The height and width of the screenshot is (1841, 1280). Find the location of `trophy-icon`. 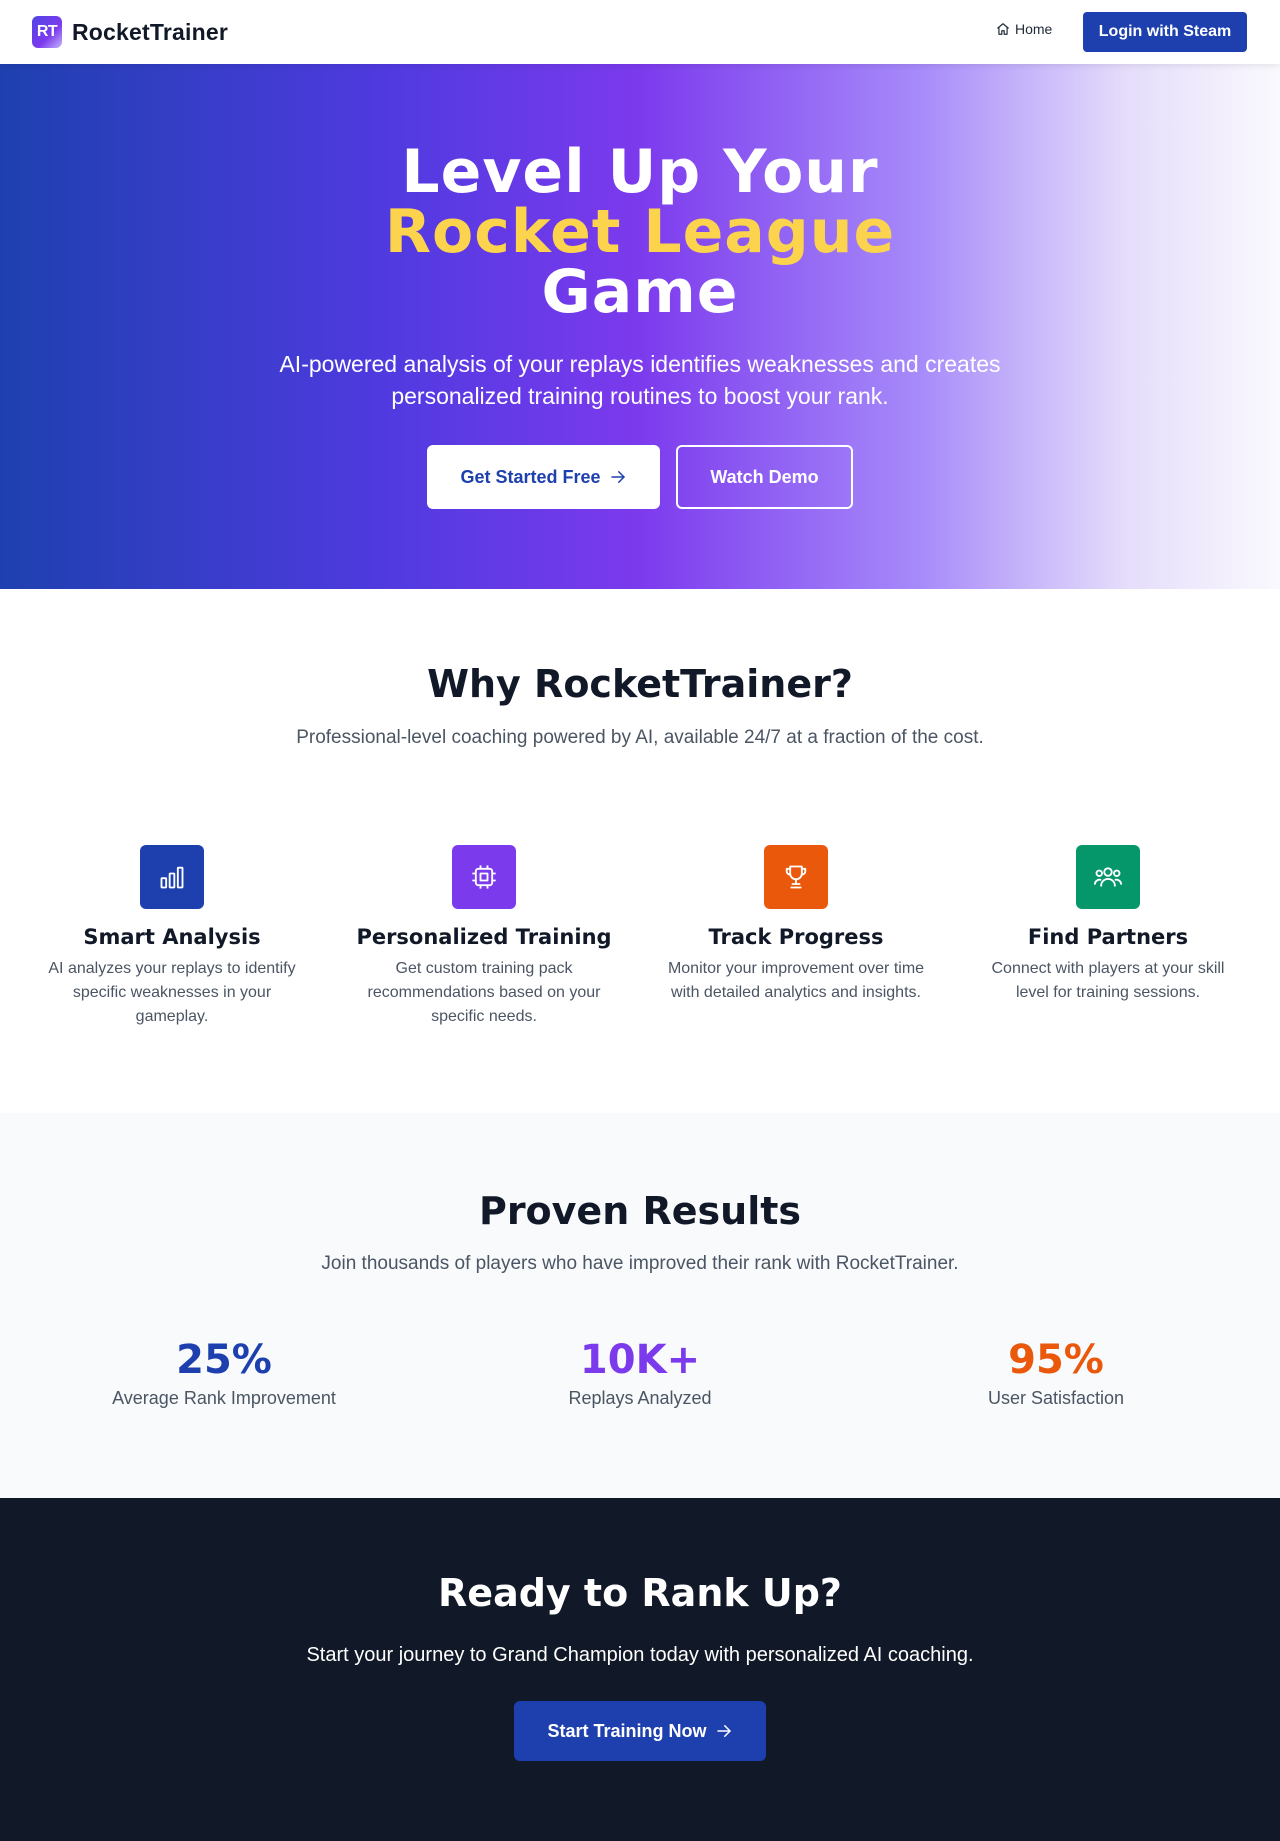

trophy-icon is located at coordinates (796, 877).